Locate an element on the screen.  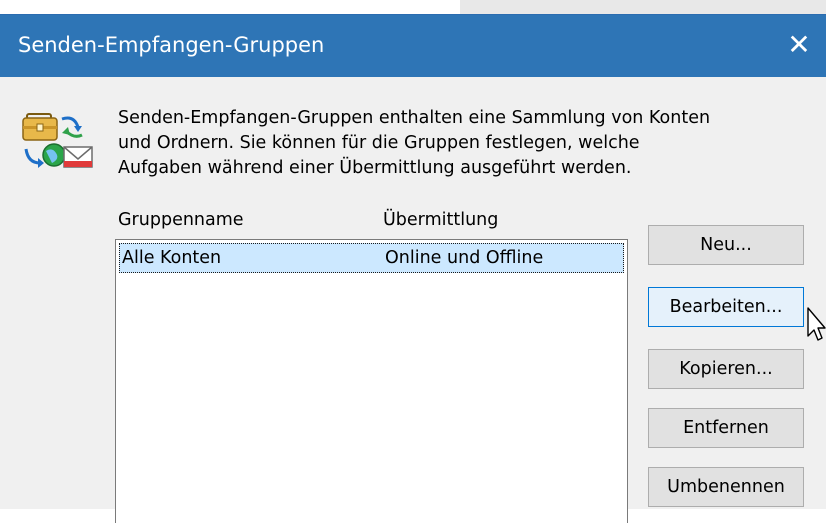
column-header-transfer: Übermittlung is located at coordinates (441, 220).